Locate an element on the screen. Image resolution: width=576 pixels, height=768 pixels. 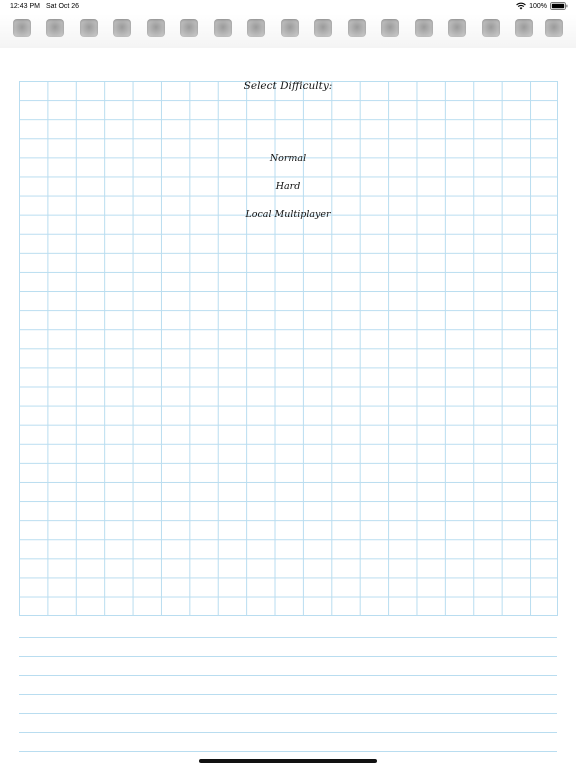
local-multiplayer-label: Local Multiplayer is located at coordinates (288, 214).